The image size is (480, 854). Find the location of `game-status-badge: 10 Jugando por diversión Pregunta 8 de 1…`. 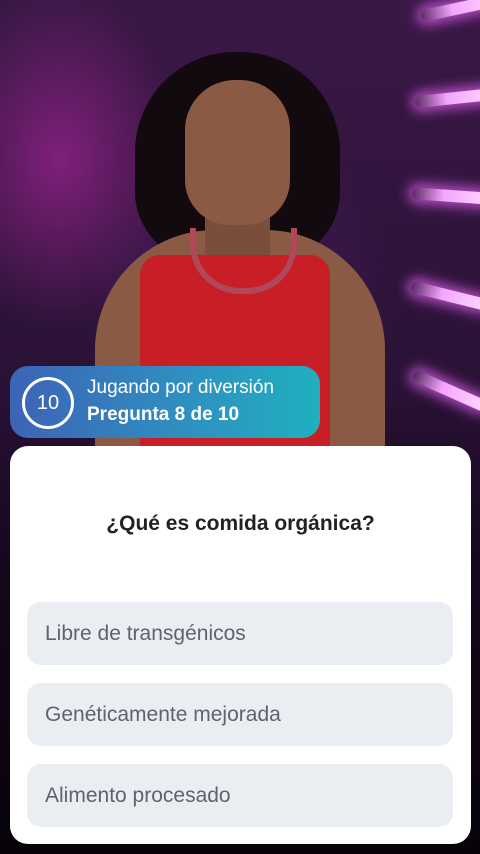

game-status-badge: 10 Jugando por diversión Pregunta 8 de 1… is located at coordinates (165, 402).